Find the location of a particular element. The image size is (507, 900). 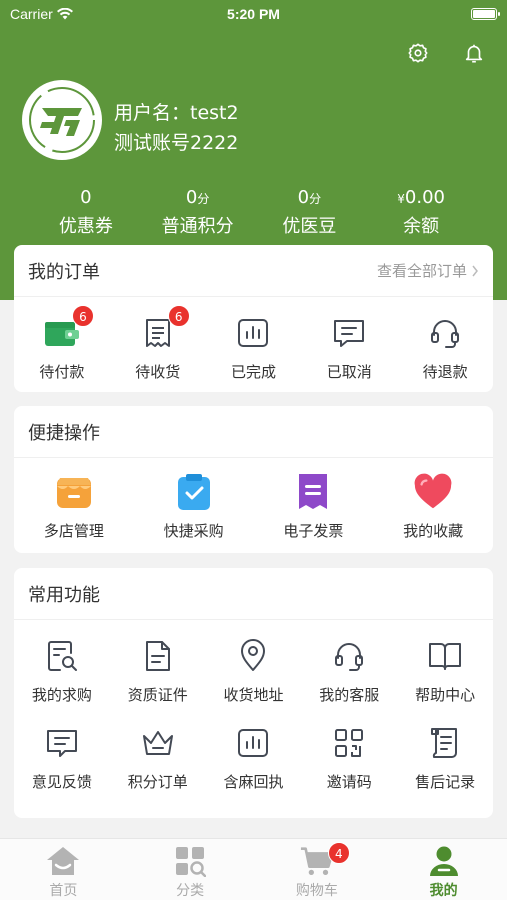

stat-points: 0分 普通积分 is located at coordinates (198, 212).